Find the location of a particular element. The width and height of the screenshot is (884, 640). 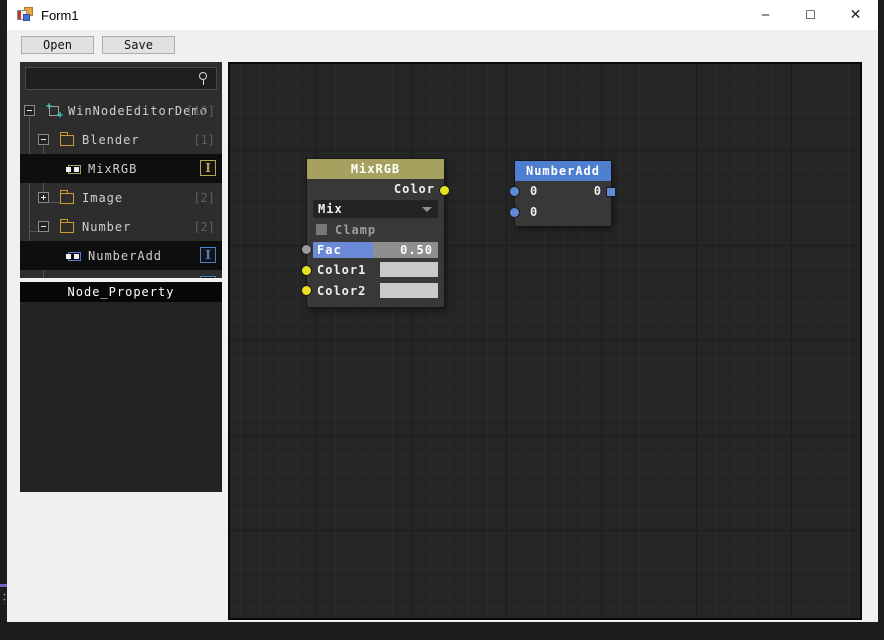

socket-color-output is located at coordinates (444, 190).